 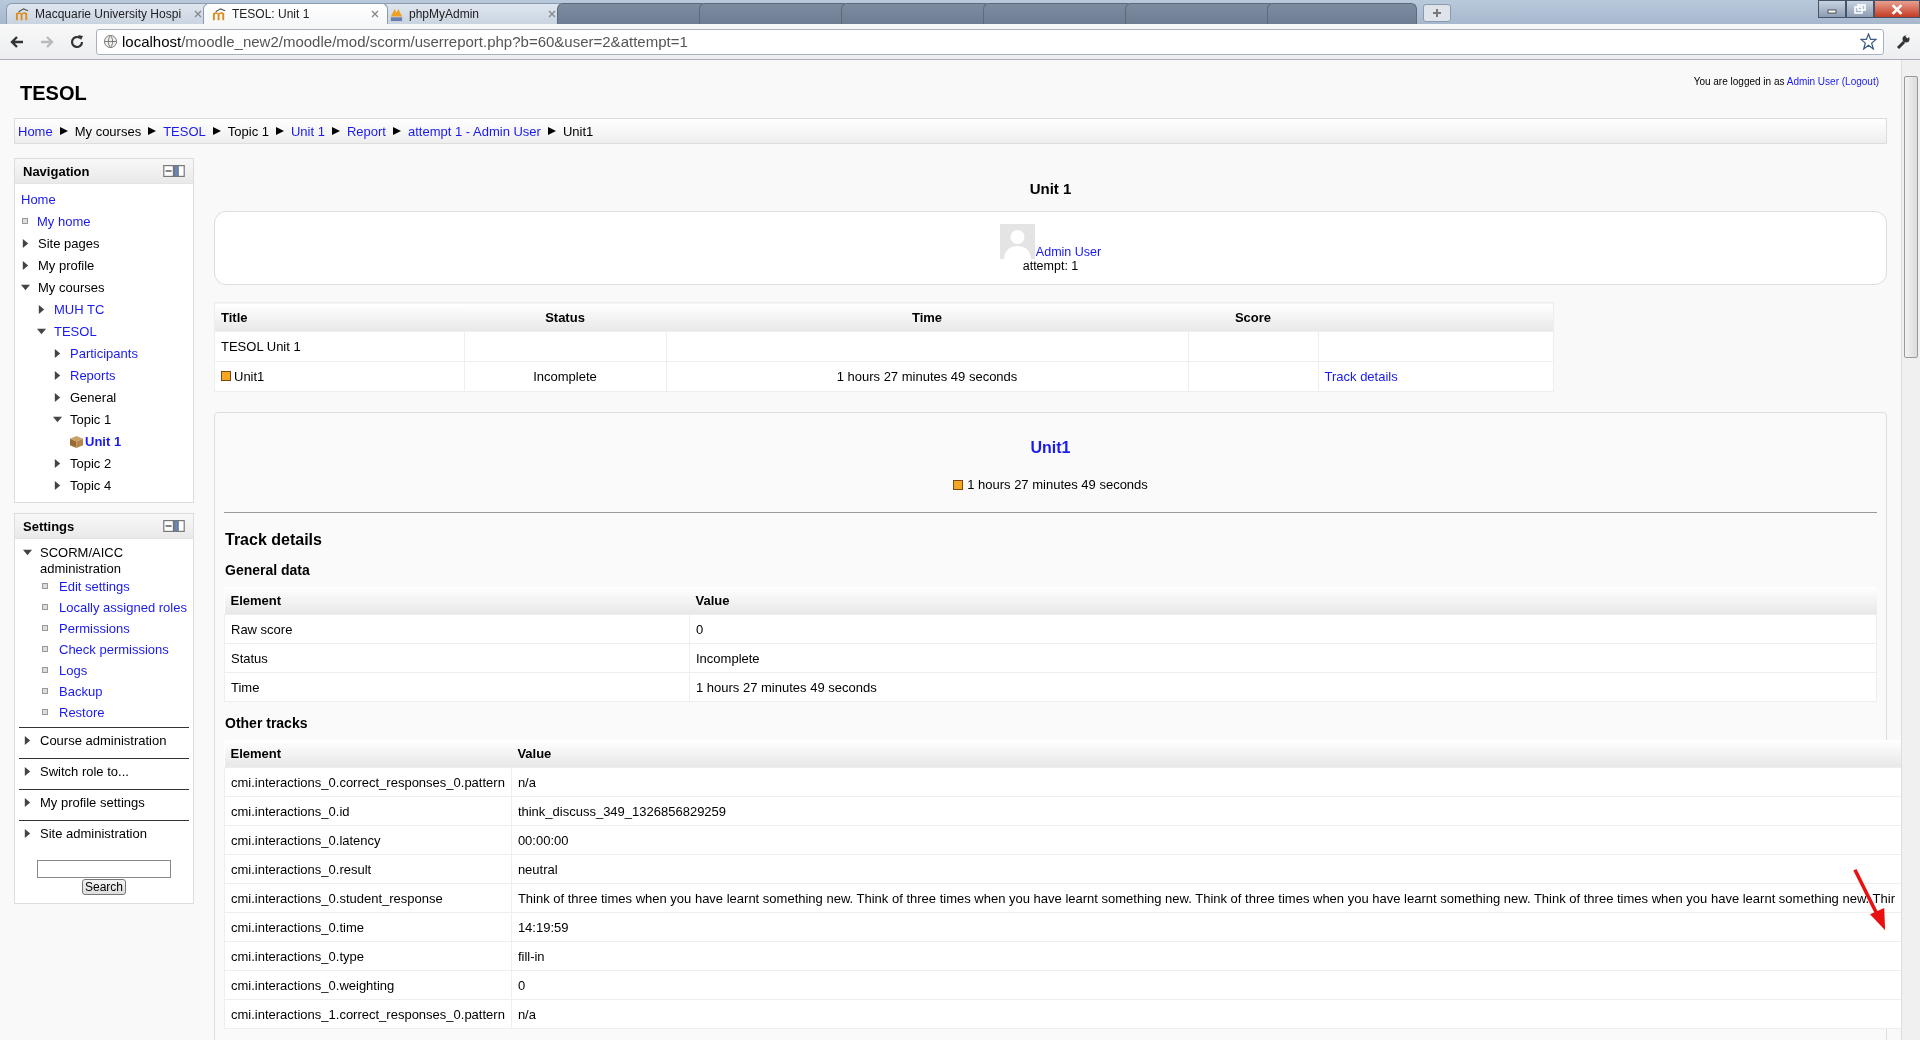 I want to click on table-cell: cmi.interactions_0.type, so click(x=368, y=956).